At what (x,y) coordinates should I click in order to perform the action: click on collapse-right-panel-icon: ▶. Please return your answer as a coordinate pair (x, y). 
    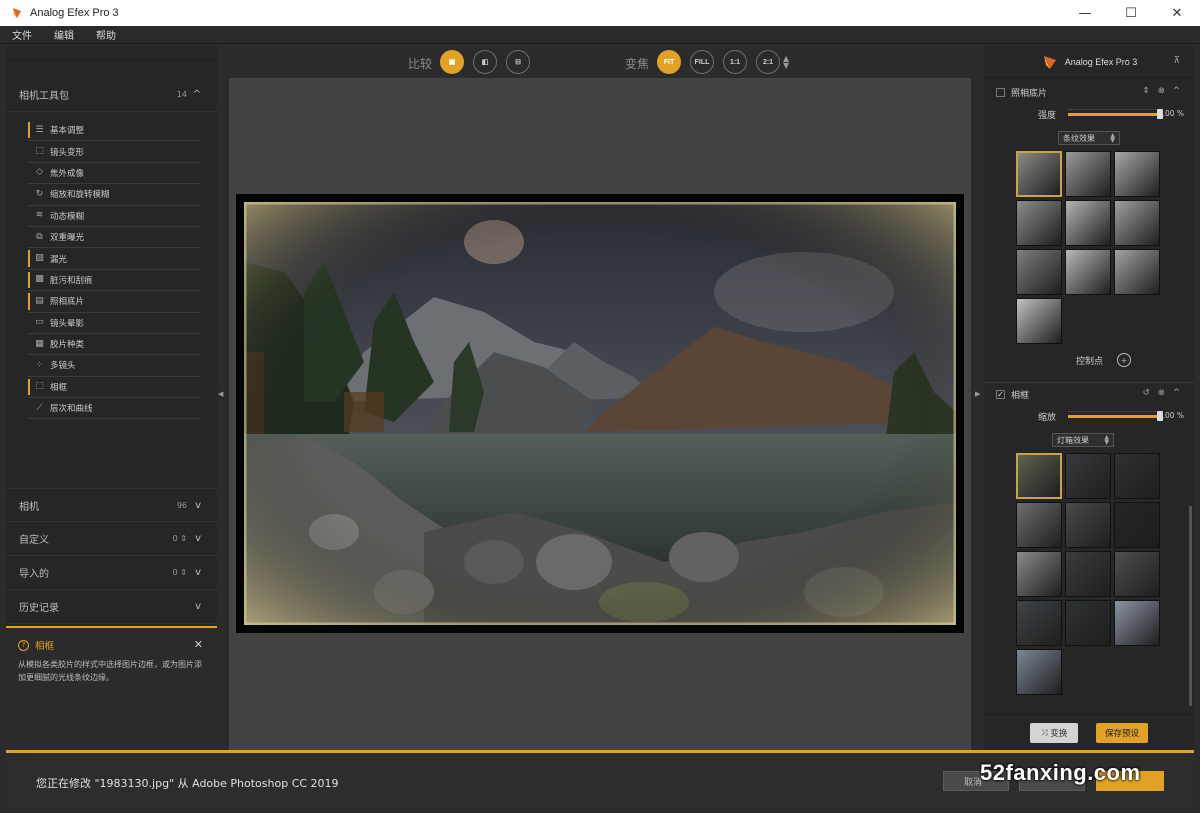
    Looking at the image, I should click on (977, 394).